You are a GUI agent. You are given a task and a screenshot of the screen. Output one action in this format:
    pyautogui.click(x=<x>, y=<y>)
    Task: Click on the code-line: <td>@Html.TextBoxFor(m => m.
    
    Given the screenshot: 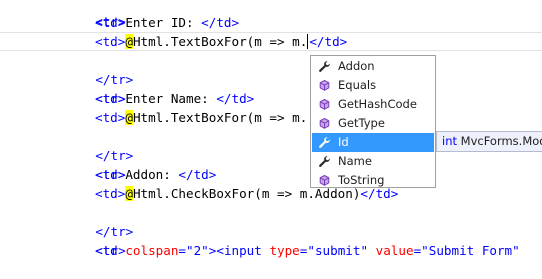 What is the action you would take?
    pyautogui.click(x=201, y=117)
    